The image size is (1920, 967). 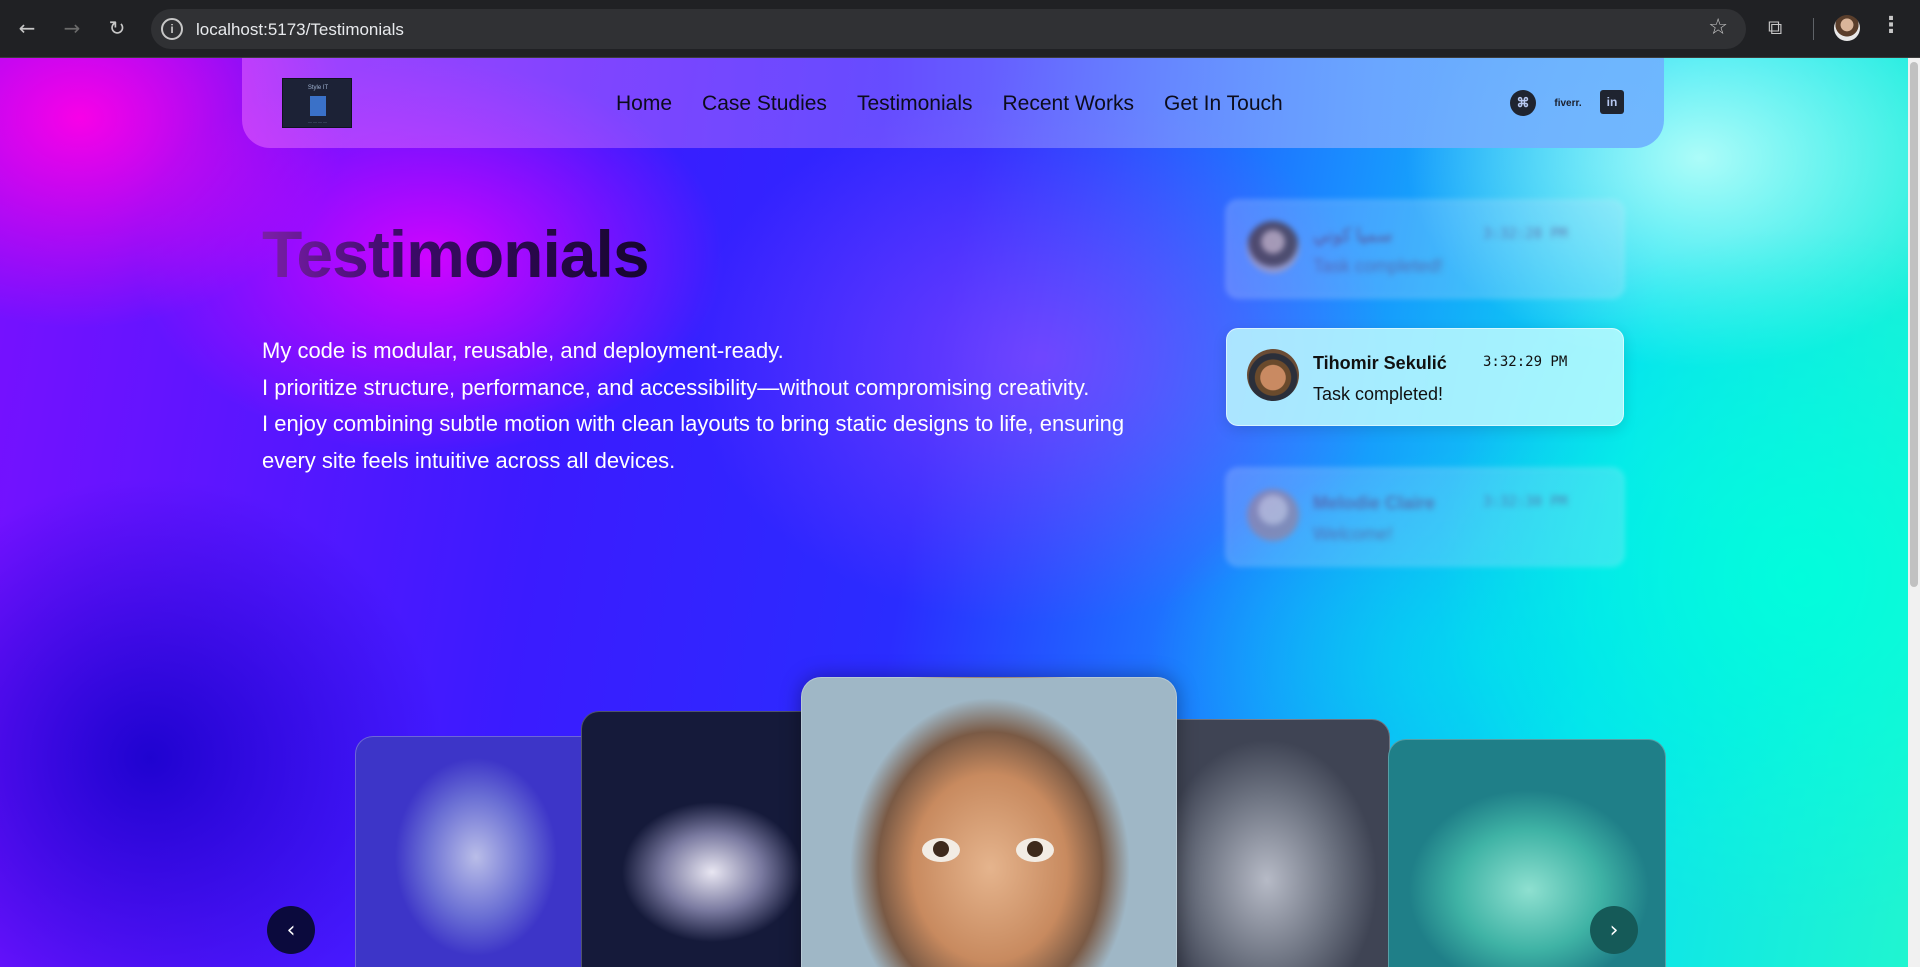 What do you see at coordinates (1223, 104) in the screenshot?
I see `nav-get-in-touch: Get In Touch` at bounding box center [1223, 104].